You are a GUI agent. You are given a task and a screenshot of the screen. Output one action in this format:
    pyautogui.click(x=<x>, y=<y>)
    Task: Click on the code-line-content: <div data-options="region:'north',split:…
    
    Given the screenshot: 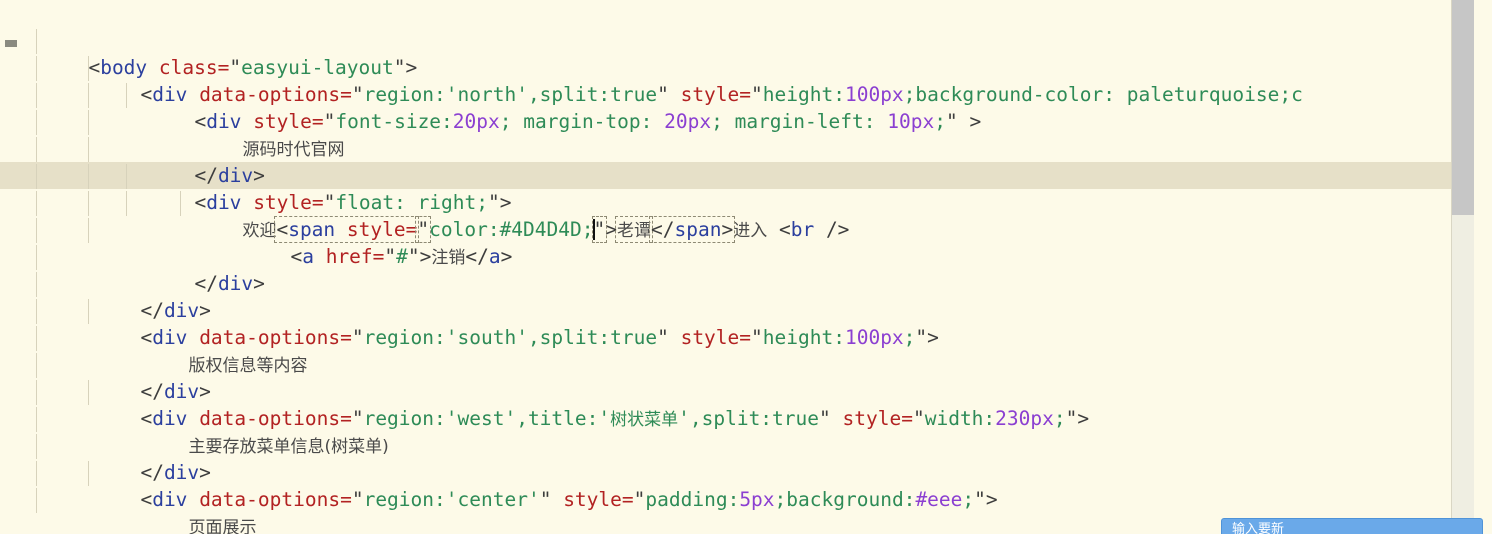 What is the action you would take?
    pyautogui.click(x=721, y=94)
    